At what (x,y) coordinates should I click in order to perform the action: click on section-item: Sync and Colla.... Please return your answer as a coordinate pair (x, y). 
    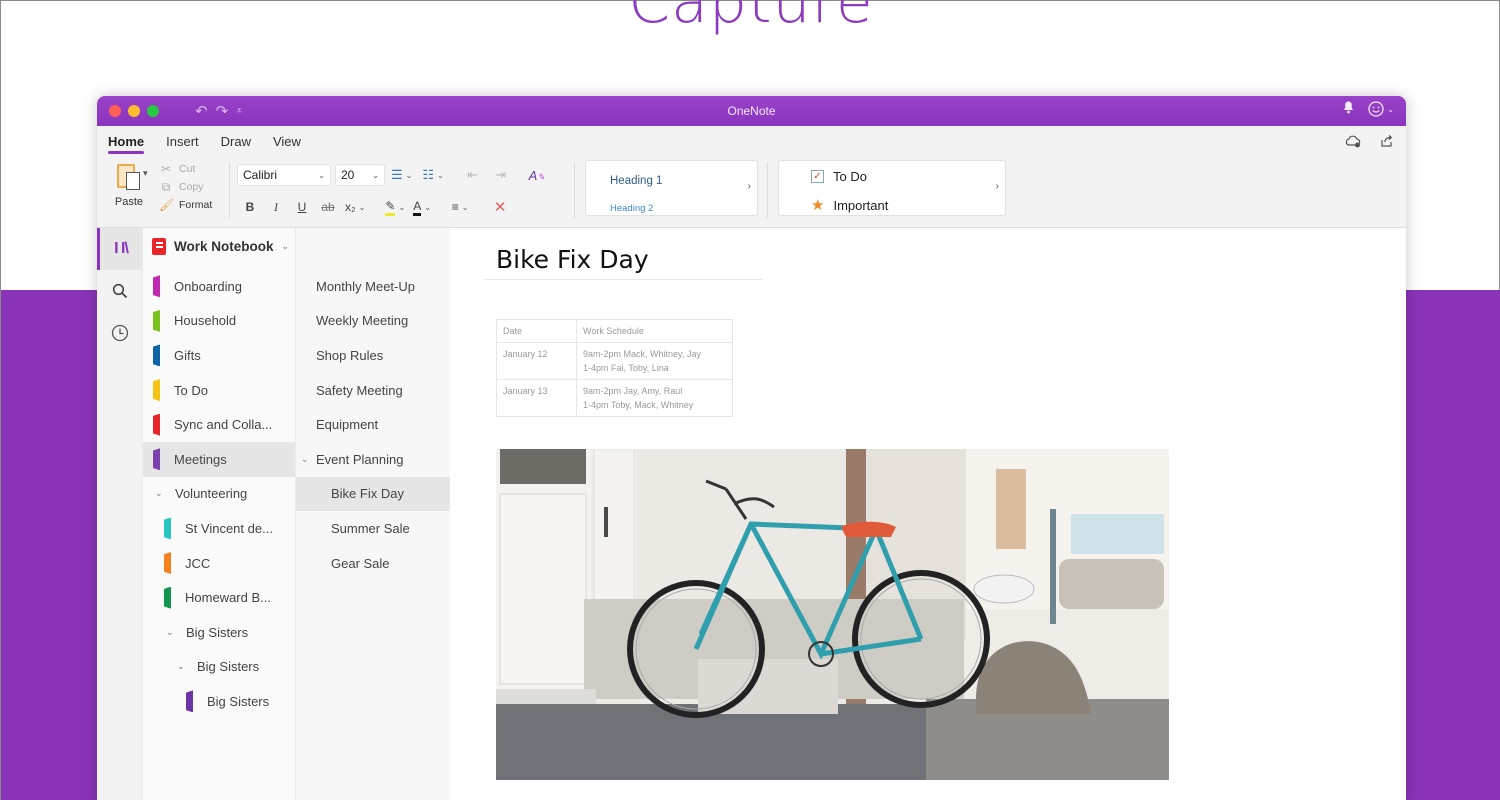
    Looking at the image, I should click on (219, 424).